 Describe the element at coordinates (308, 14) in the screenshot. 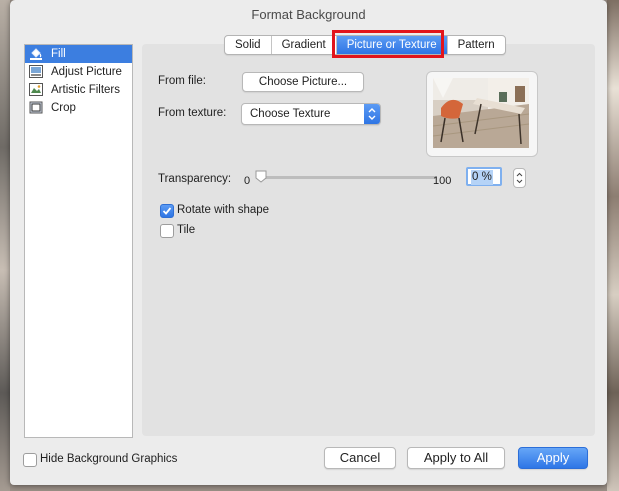

I see `dialog-title: Format Background` at that location.